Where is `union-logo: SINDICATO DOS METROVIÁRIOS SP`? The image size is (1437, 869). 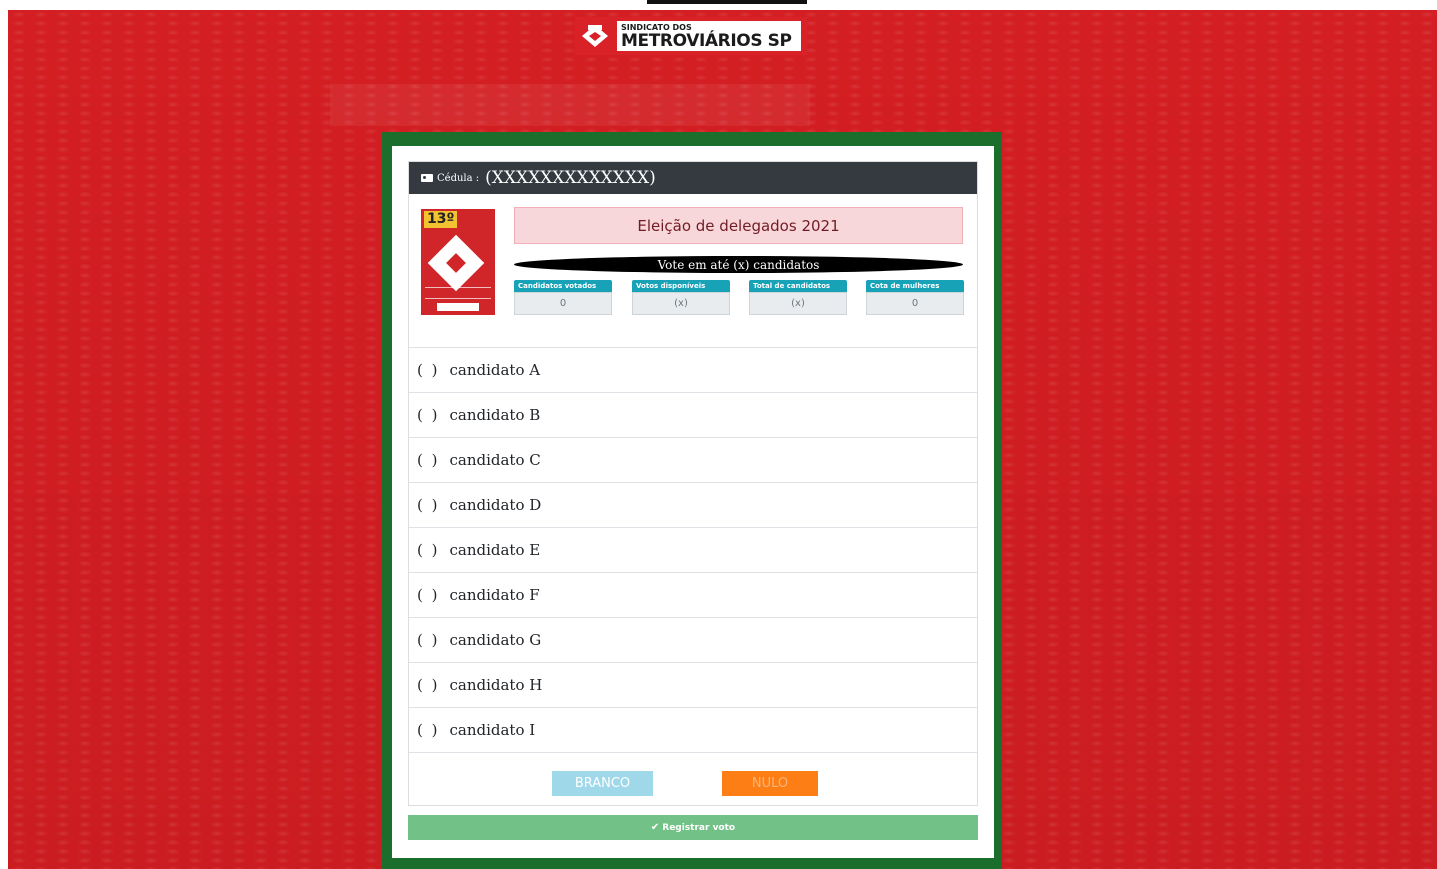 union-logo: SINDICATO DOS METROVIÁRIOS SP is located at coordinates (691, 36).